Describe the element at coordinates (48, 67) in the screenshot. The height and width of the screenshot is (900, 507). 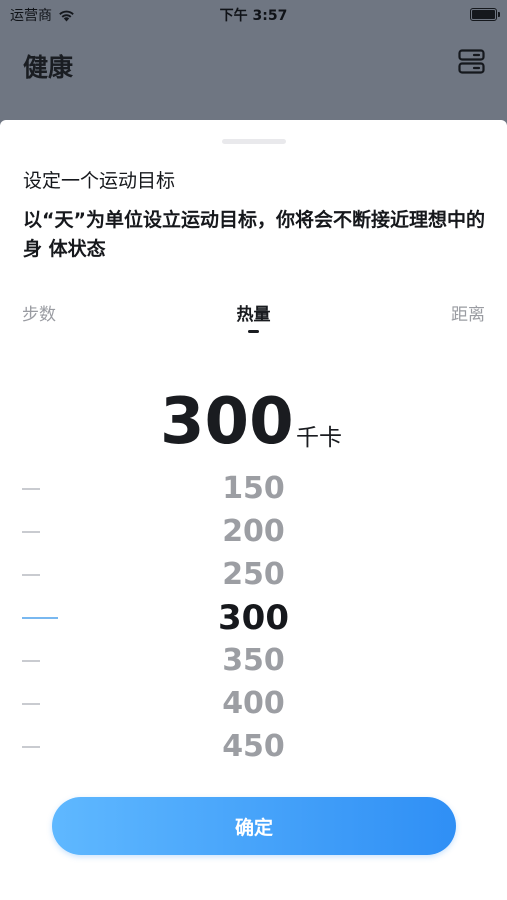
I see `app-title: 健康` at that location.